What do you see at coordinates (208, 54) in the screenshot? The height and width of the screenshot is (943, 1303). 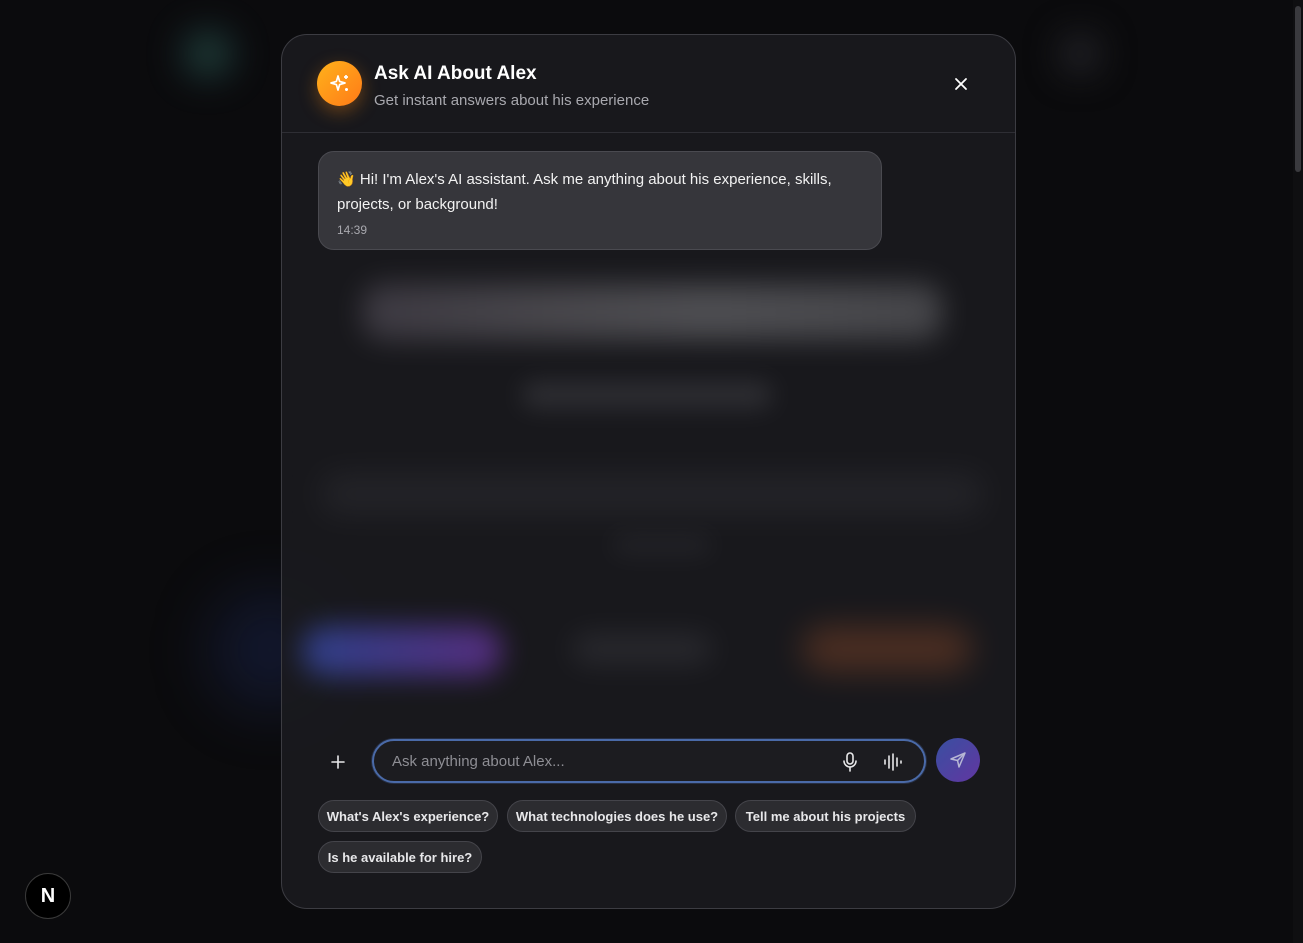 I see `background-logo` at bounding box center [208, 54].